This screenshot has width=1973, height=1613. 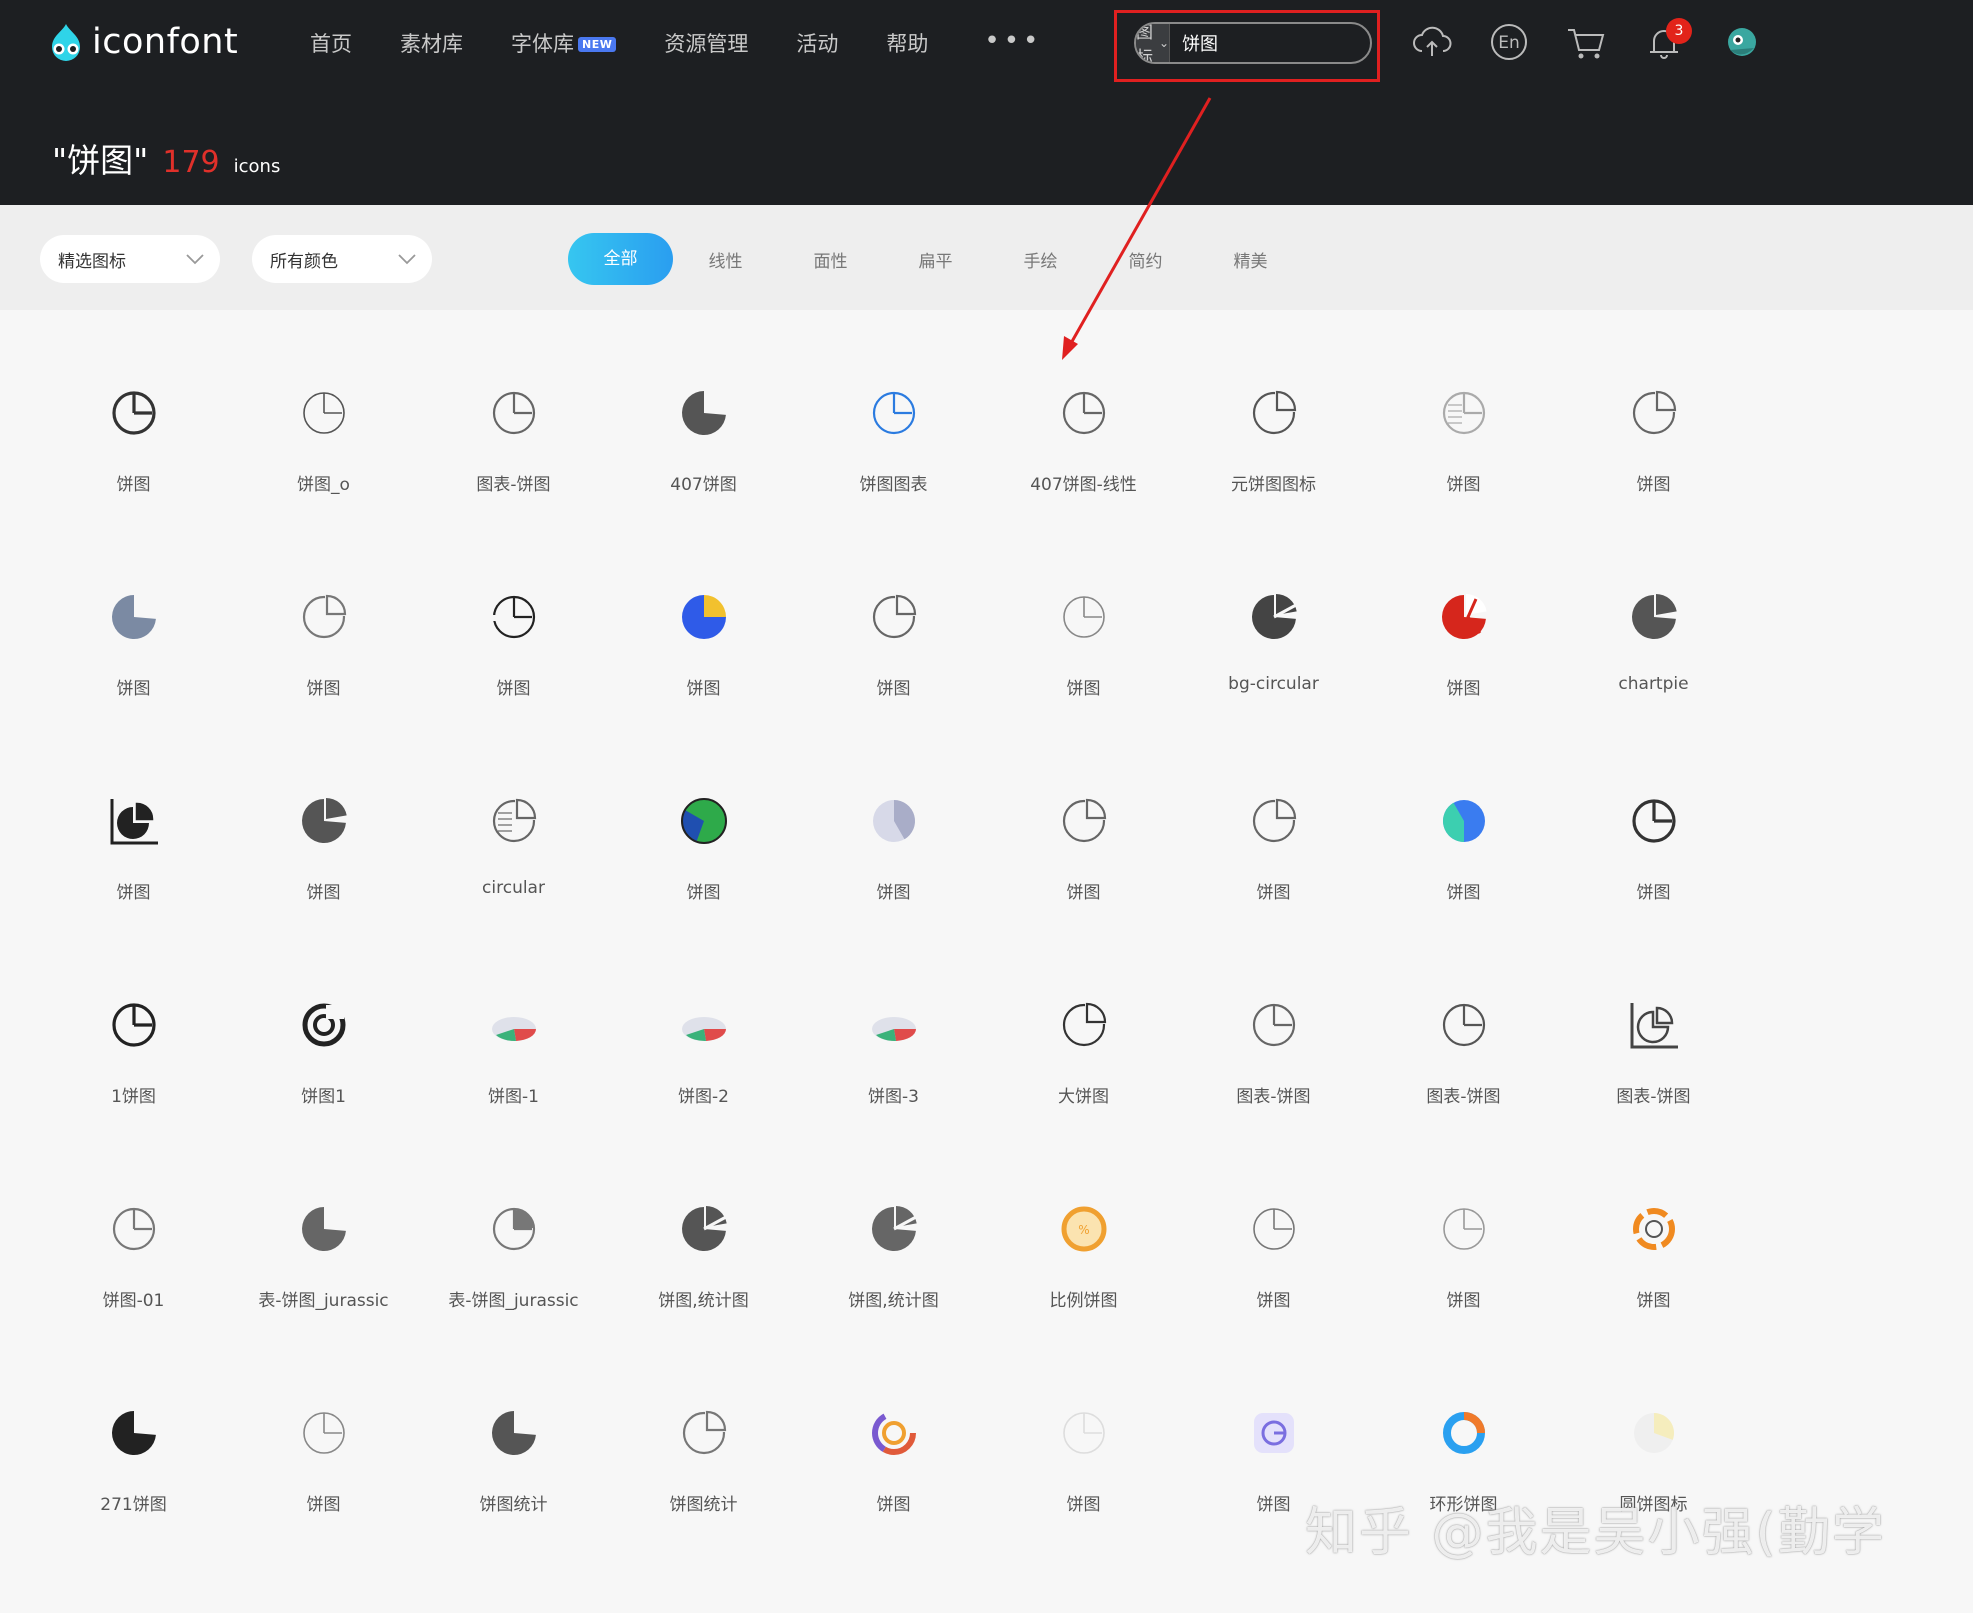 What do you see at coordinates (1273, 412) in the screenshot?
I see `icon-card: 元饼图图标` at bounding box center [1273, 412].